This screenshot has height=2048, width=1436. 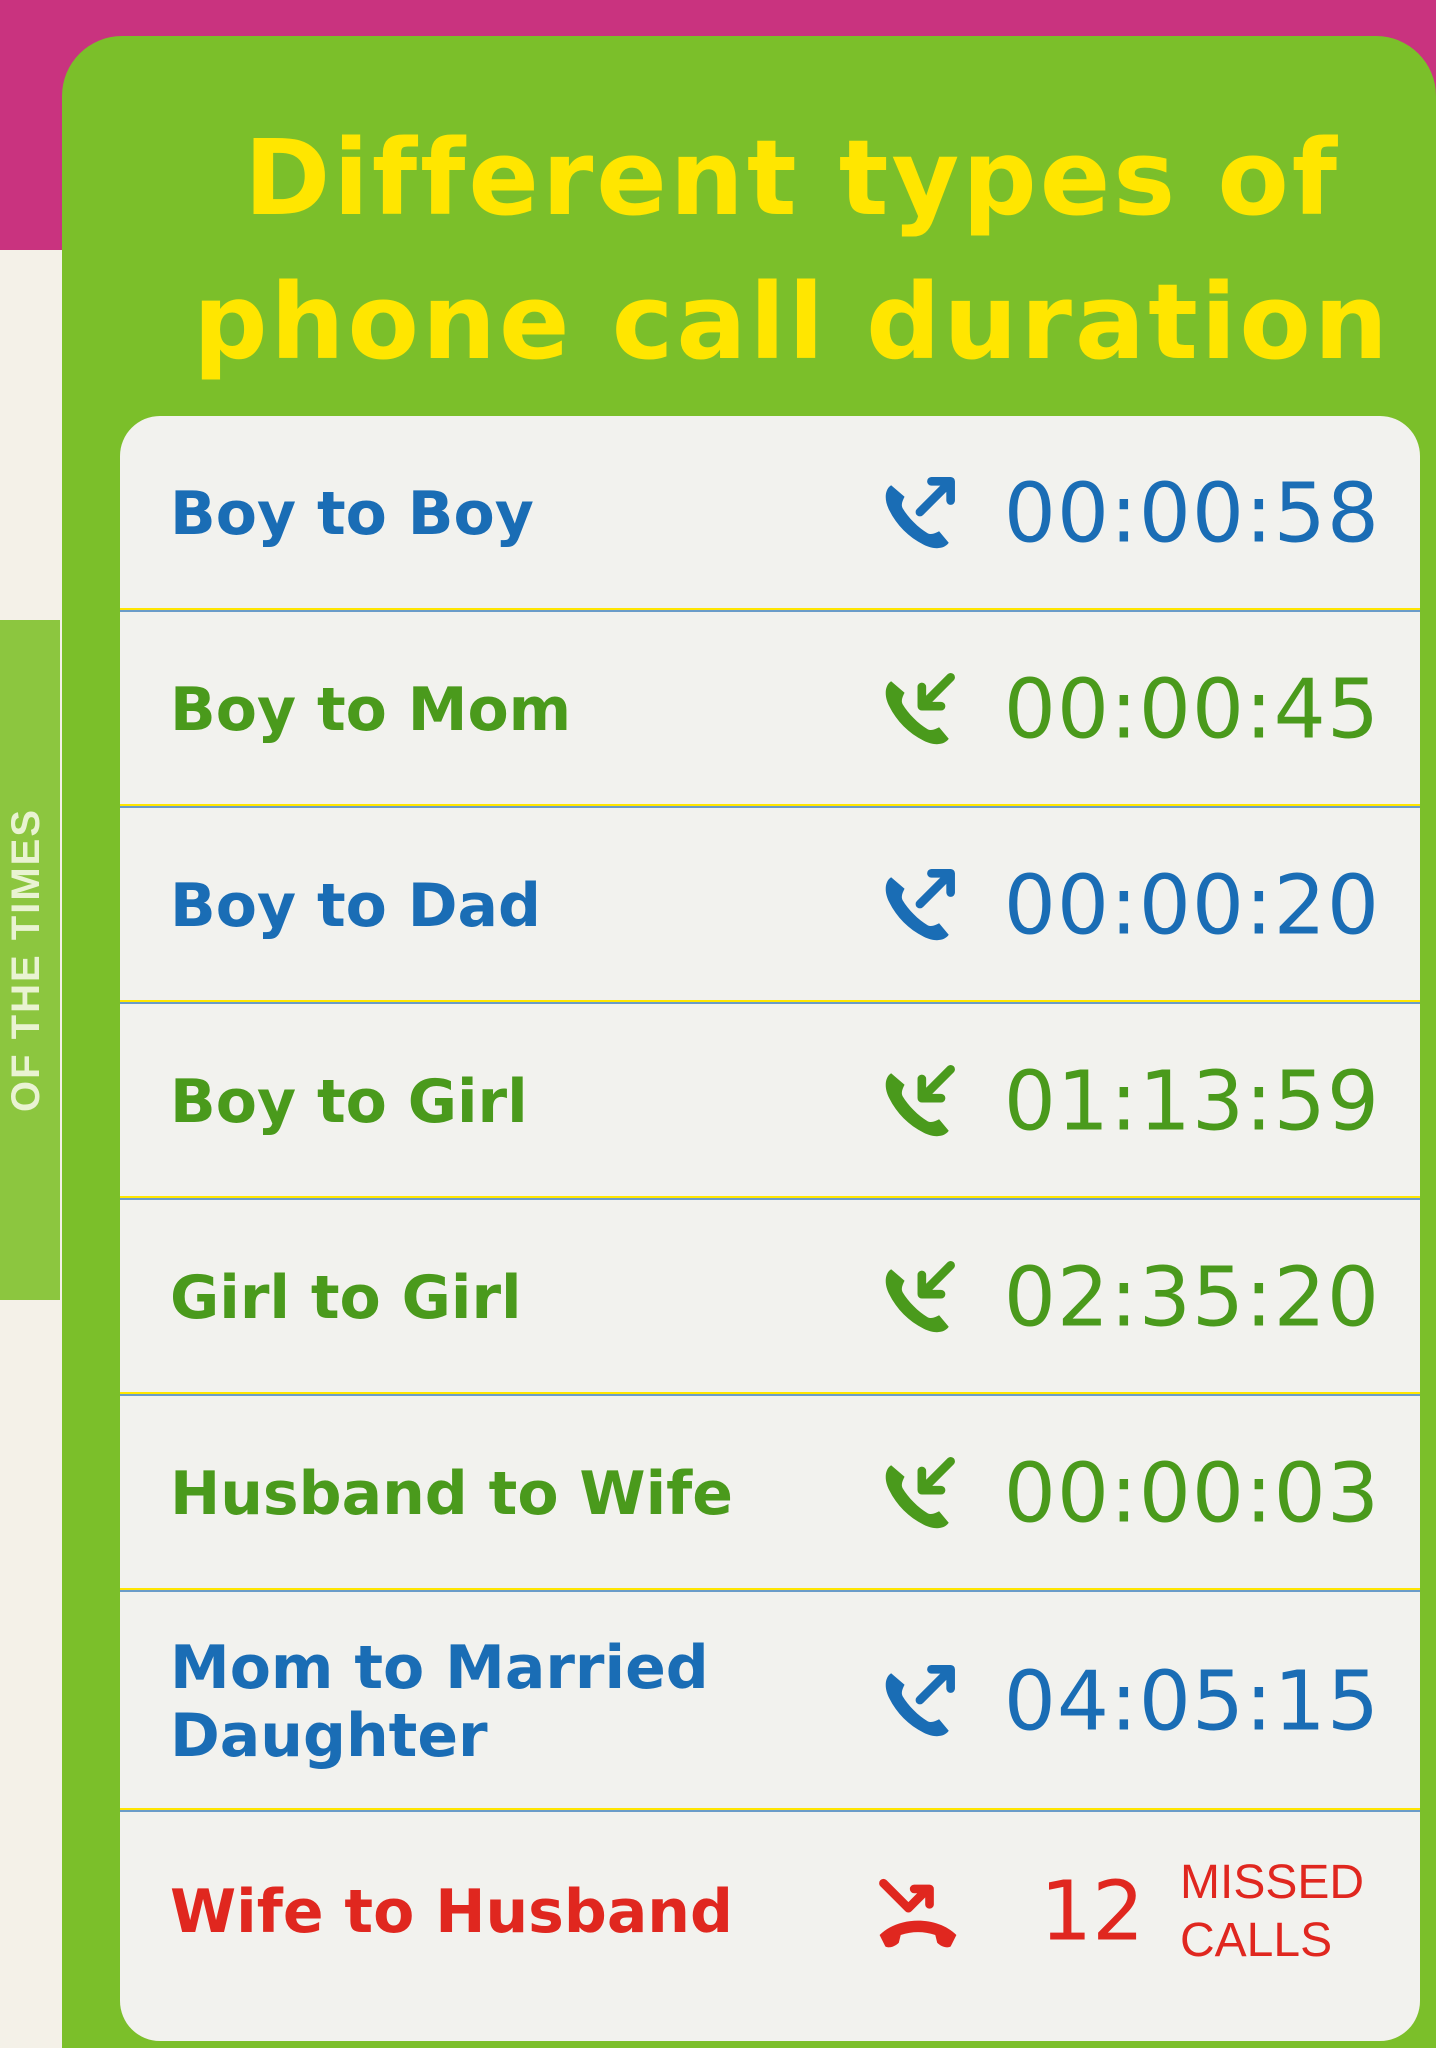 I want to click on call-label: Boy to Dad, so click(x=355, y=906).